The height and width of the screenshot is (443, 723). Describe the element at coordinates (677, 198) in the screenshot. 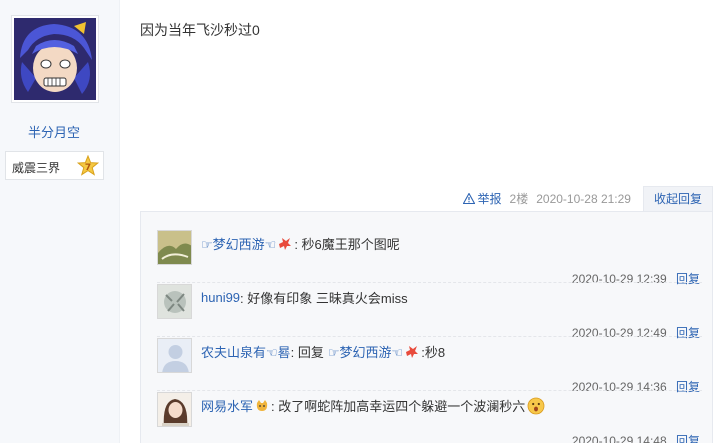

I see `collapse-replies-button: 收起回复` at that location.